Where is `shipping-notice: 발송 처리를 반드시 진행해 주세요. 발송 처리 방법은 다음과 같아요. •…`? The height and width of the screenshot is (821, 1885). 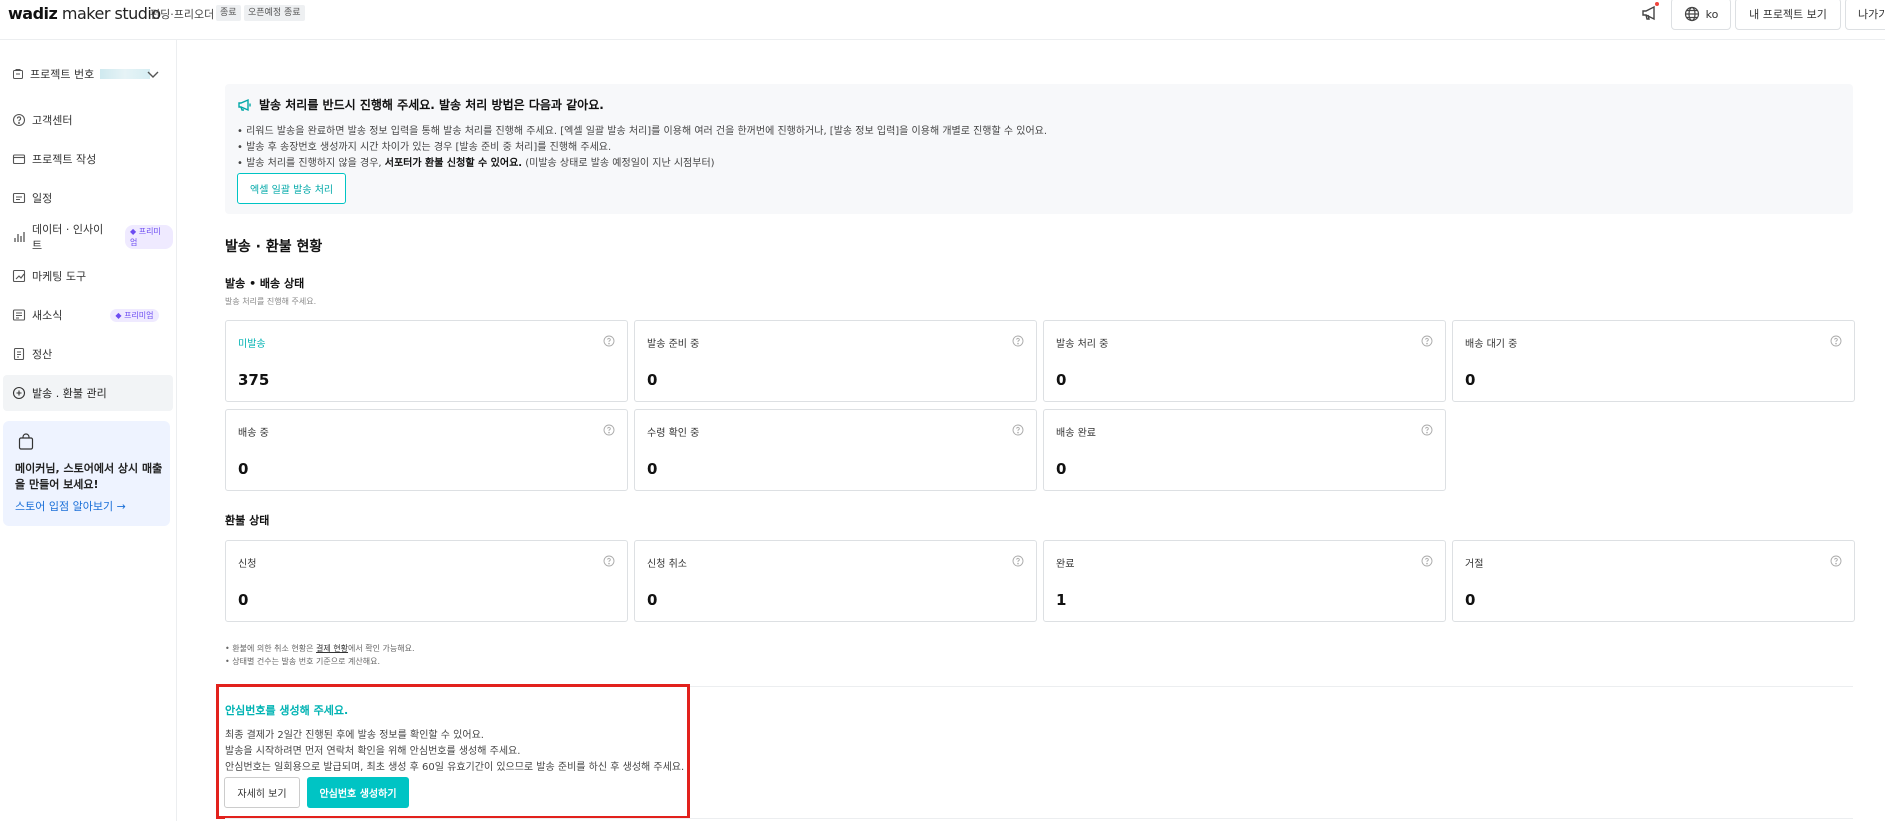 shipping-notice: 발송 처리를 반드시 진행해 주세요. 발송 처리 방법은 다음과 같아요. •… is located at coordinates (1039, 149).